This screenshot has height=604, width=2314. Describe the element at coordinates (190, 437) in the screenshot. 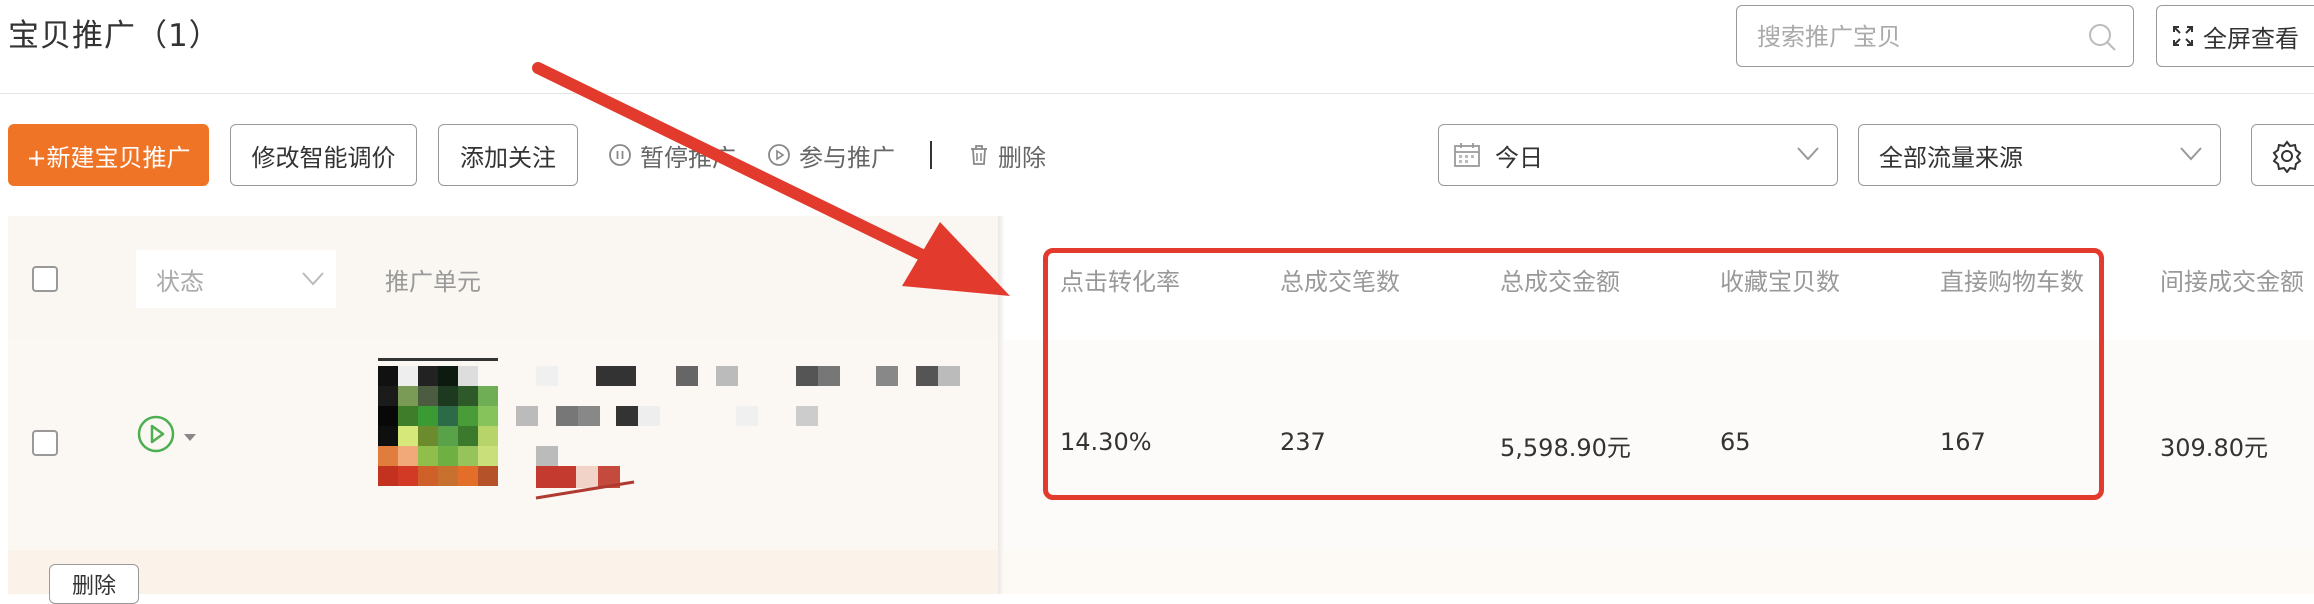

I see `status-caret-icon` at that location.